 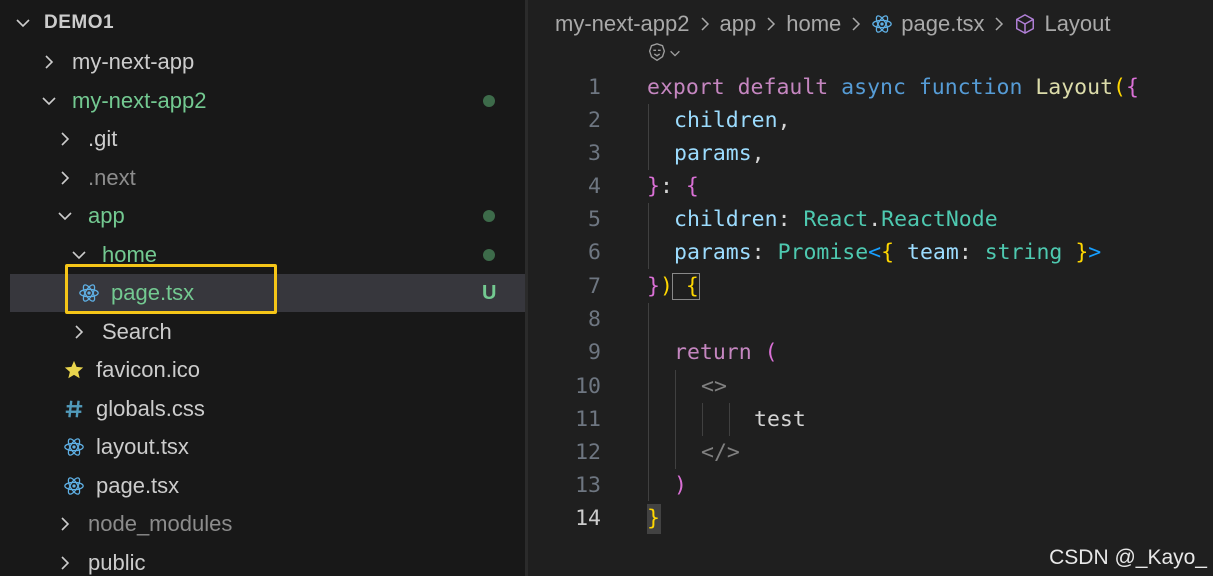 I want to click on line-code: children,, so click(x=732, y=120).